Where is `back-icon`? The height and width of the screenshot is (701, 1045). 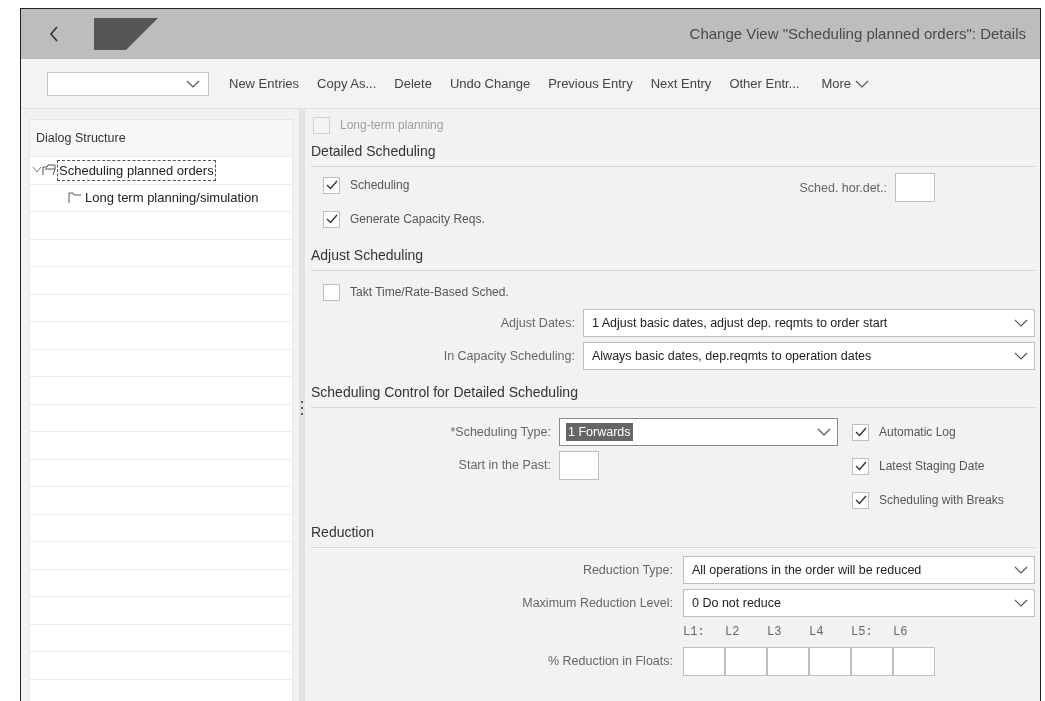
back-icon is located at coordinates (54, 34).